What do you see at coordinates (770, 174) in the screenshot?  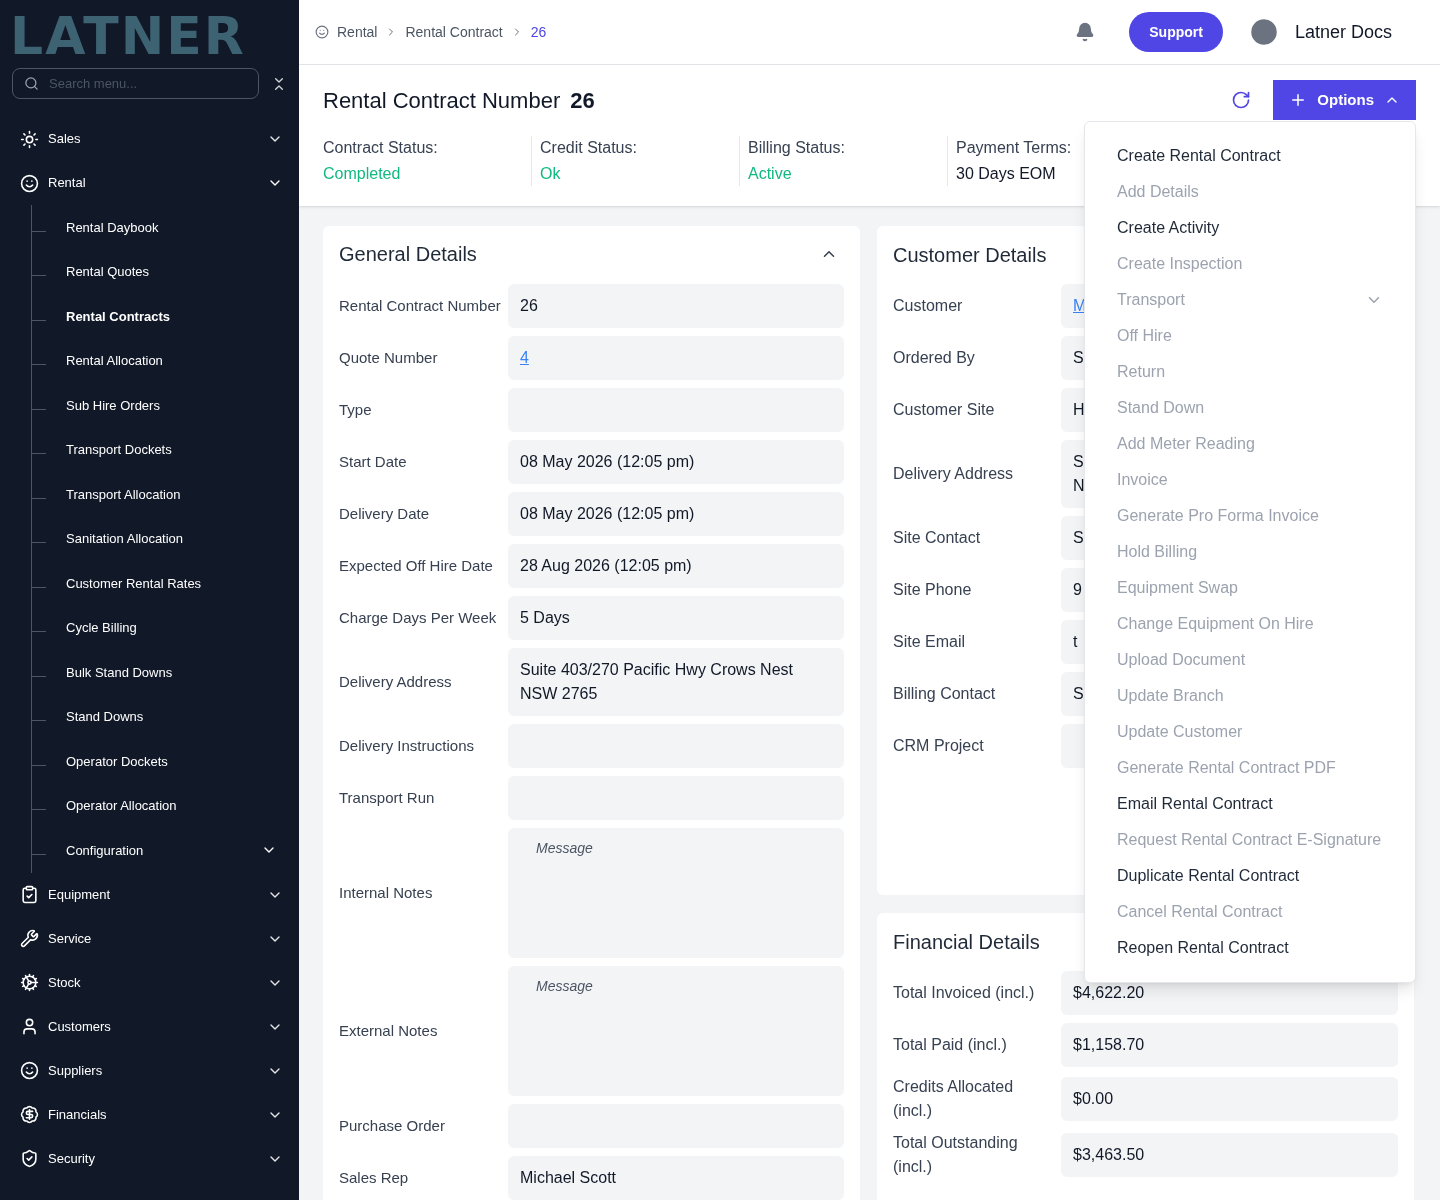 I see `status-value: Active` at bounding box center [770, 174].